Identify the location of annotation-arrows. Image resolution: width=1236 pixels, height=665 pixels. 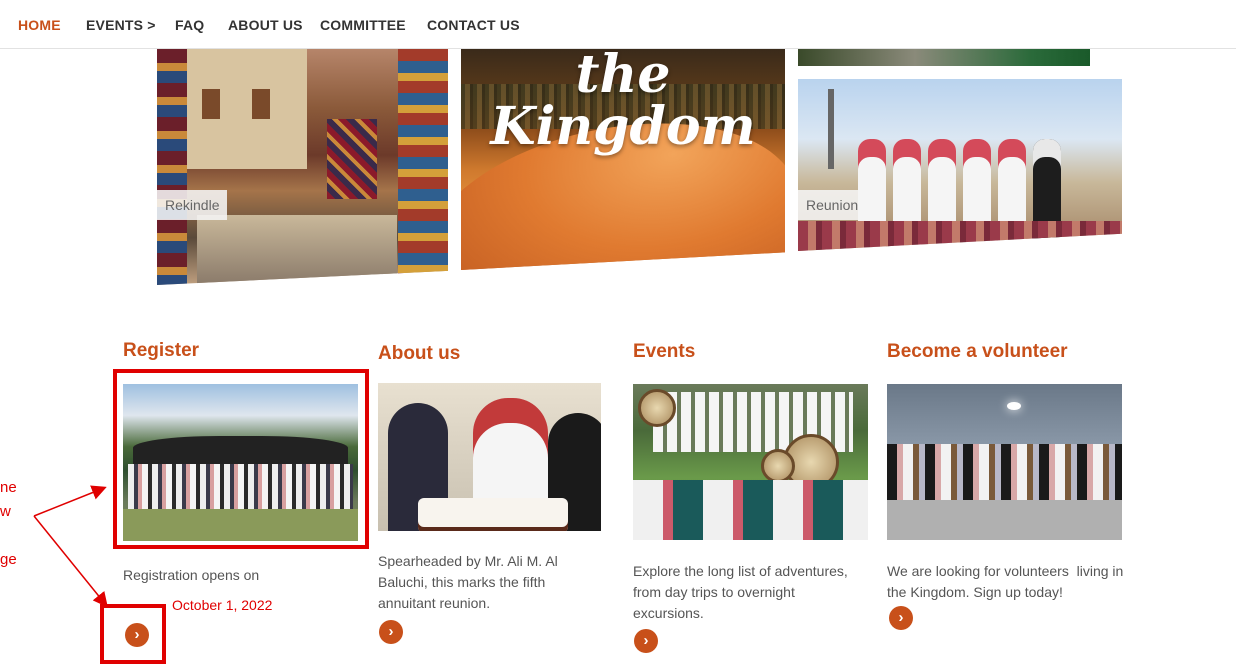
(70, 546).